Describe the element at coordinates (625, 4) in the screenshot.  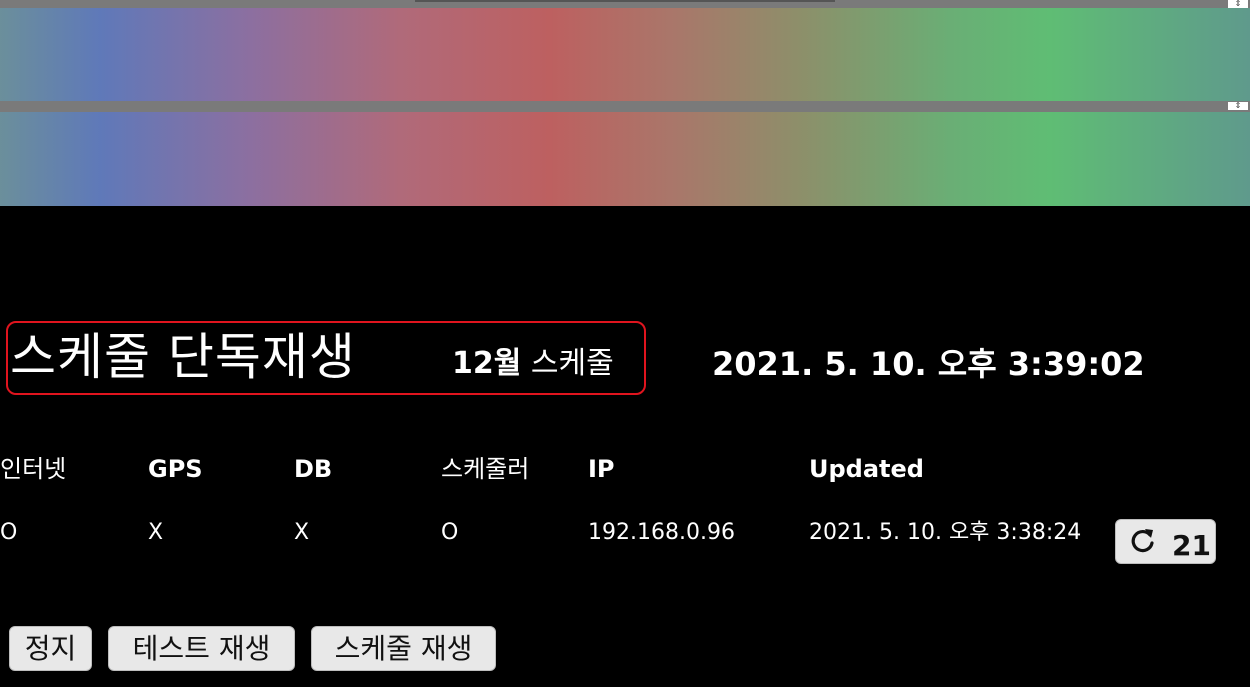
I see `top-divider` at that location.